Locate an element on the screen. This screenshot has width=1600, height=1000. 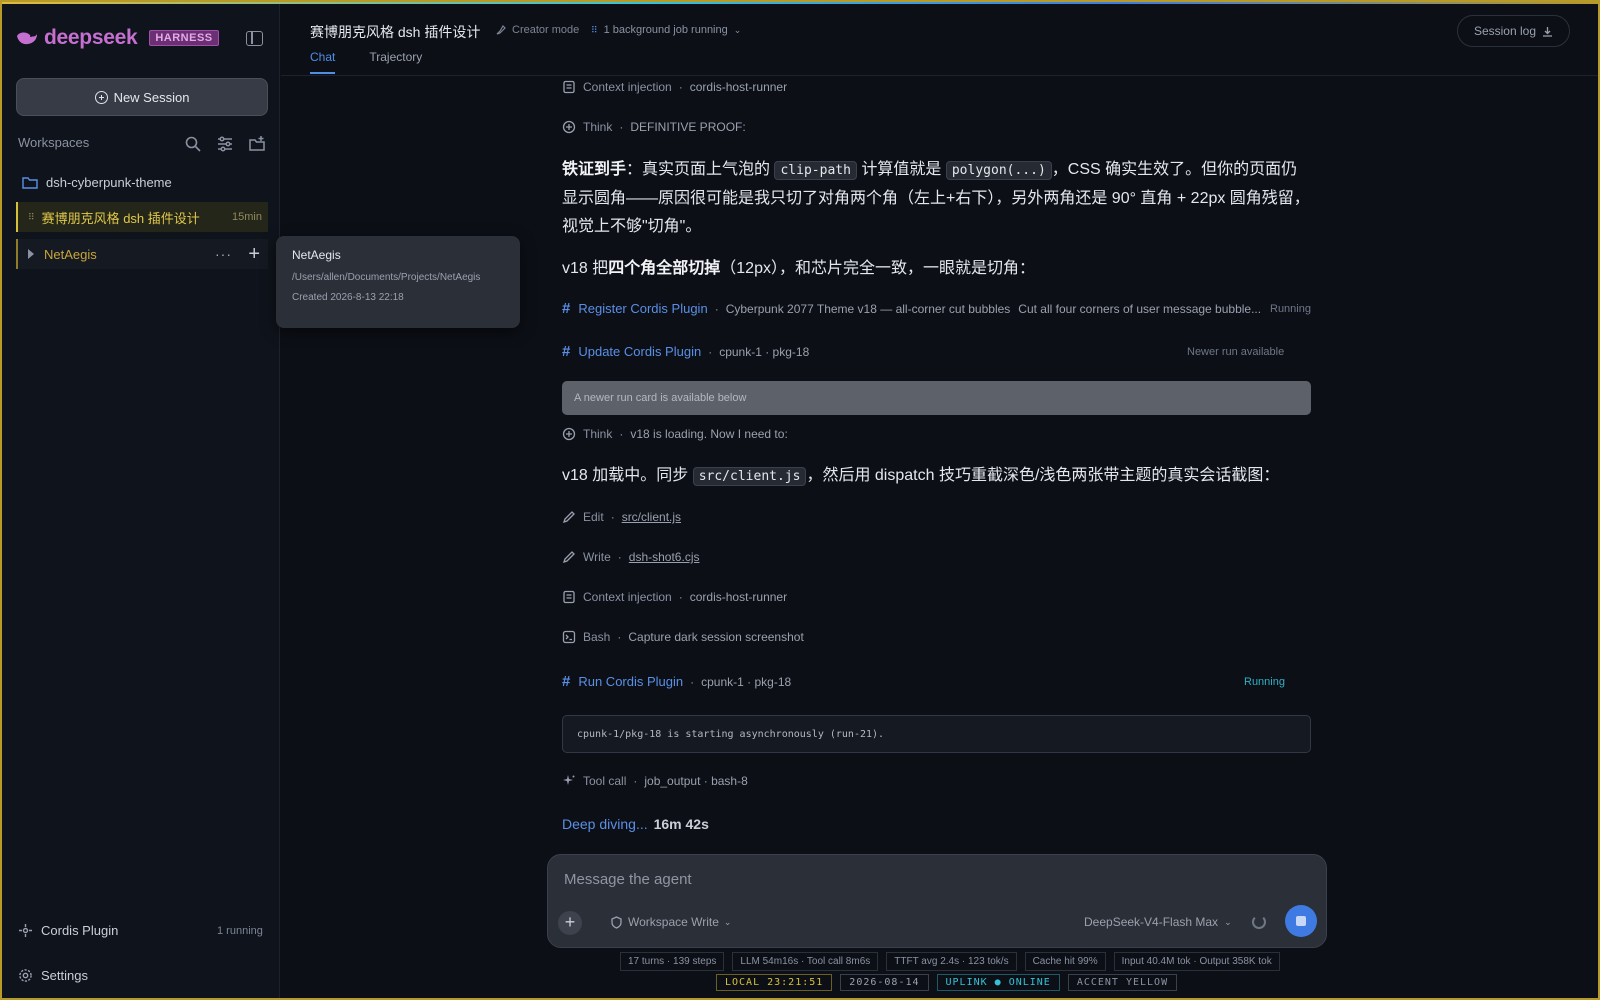
background-jobs-dropdown: ⠿ 1 background job running ⌄ is located at coordinates (666, 30).